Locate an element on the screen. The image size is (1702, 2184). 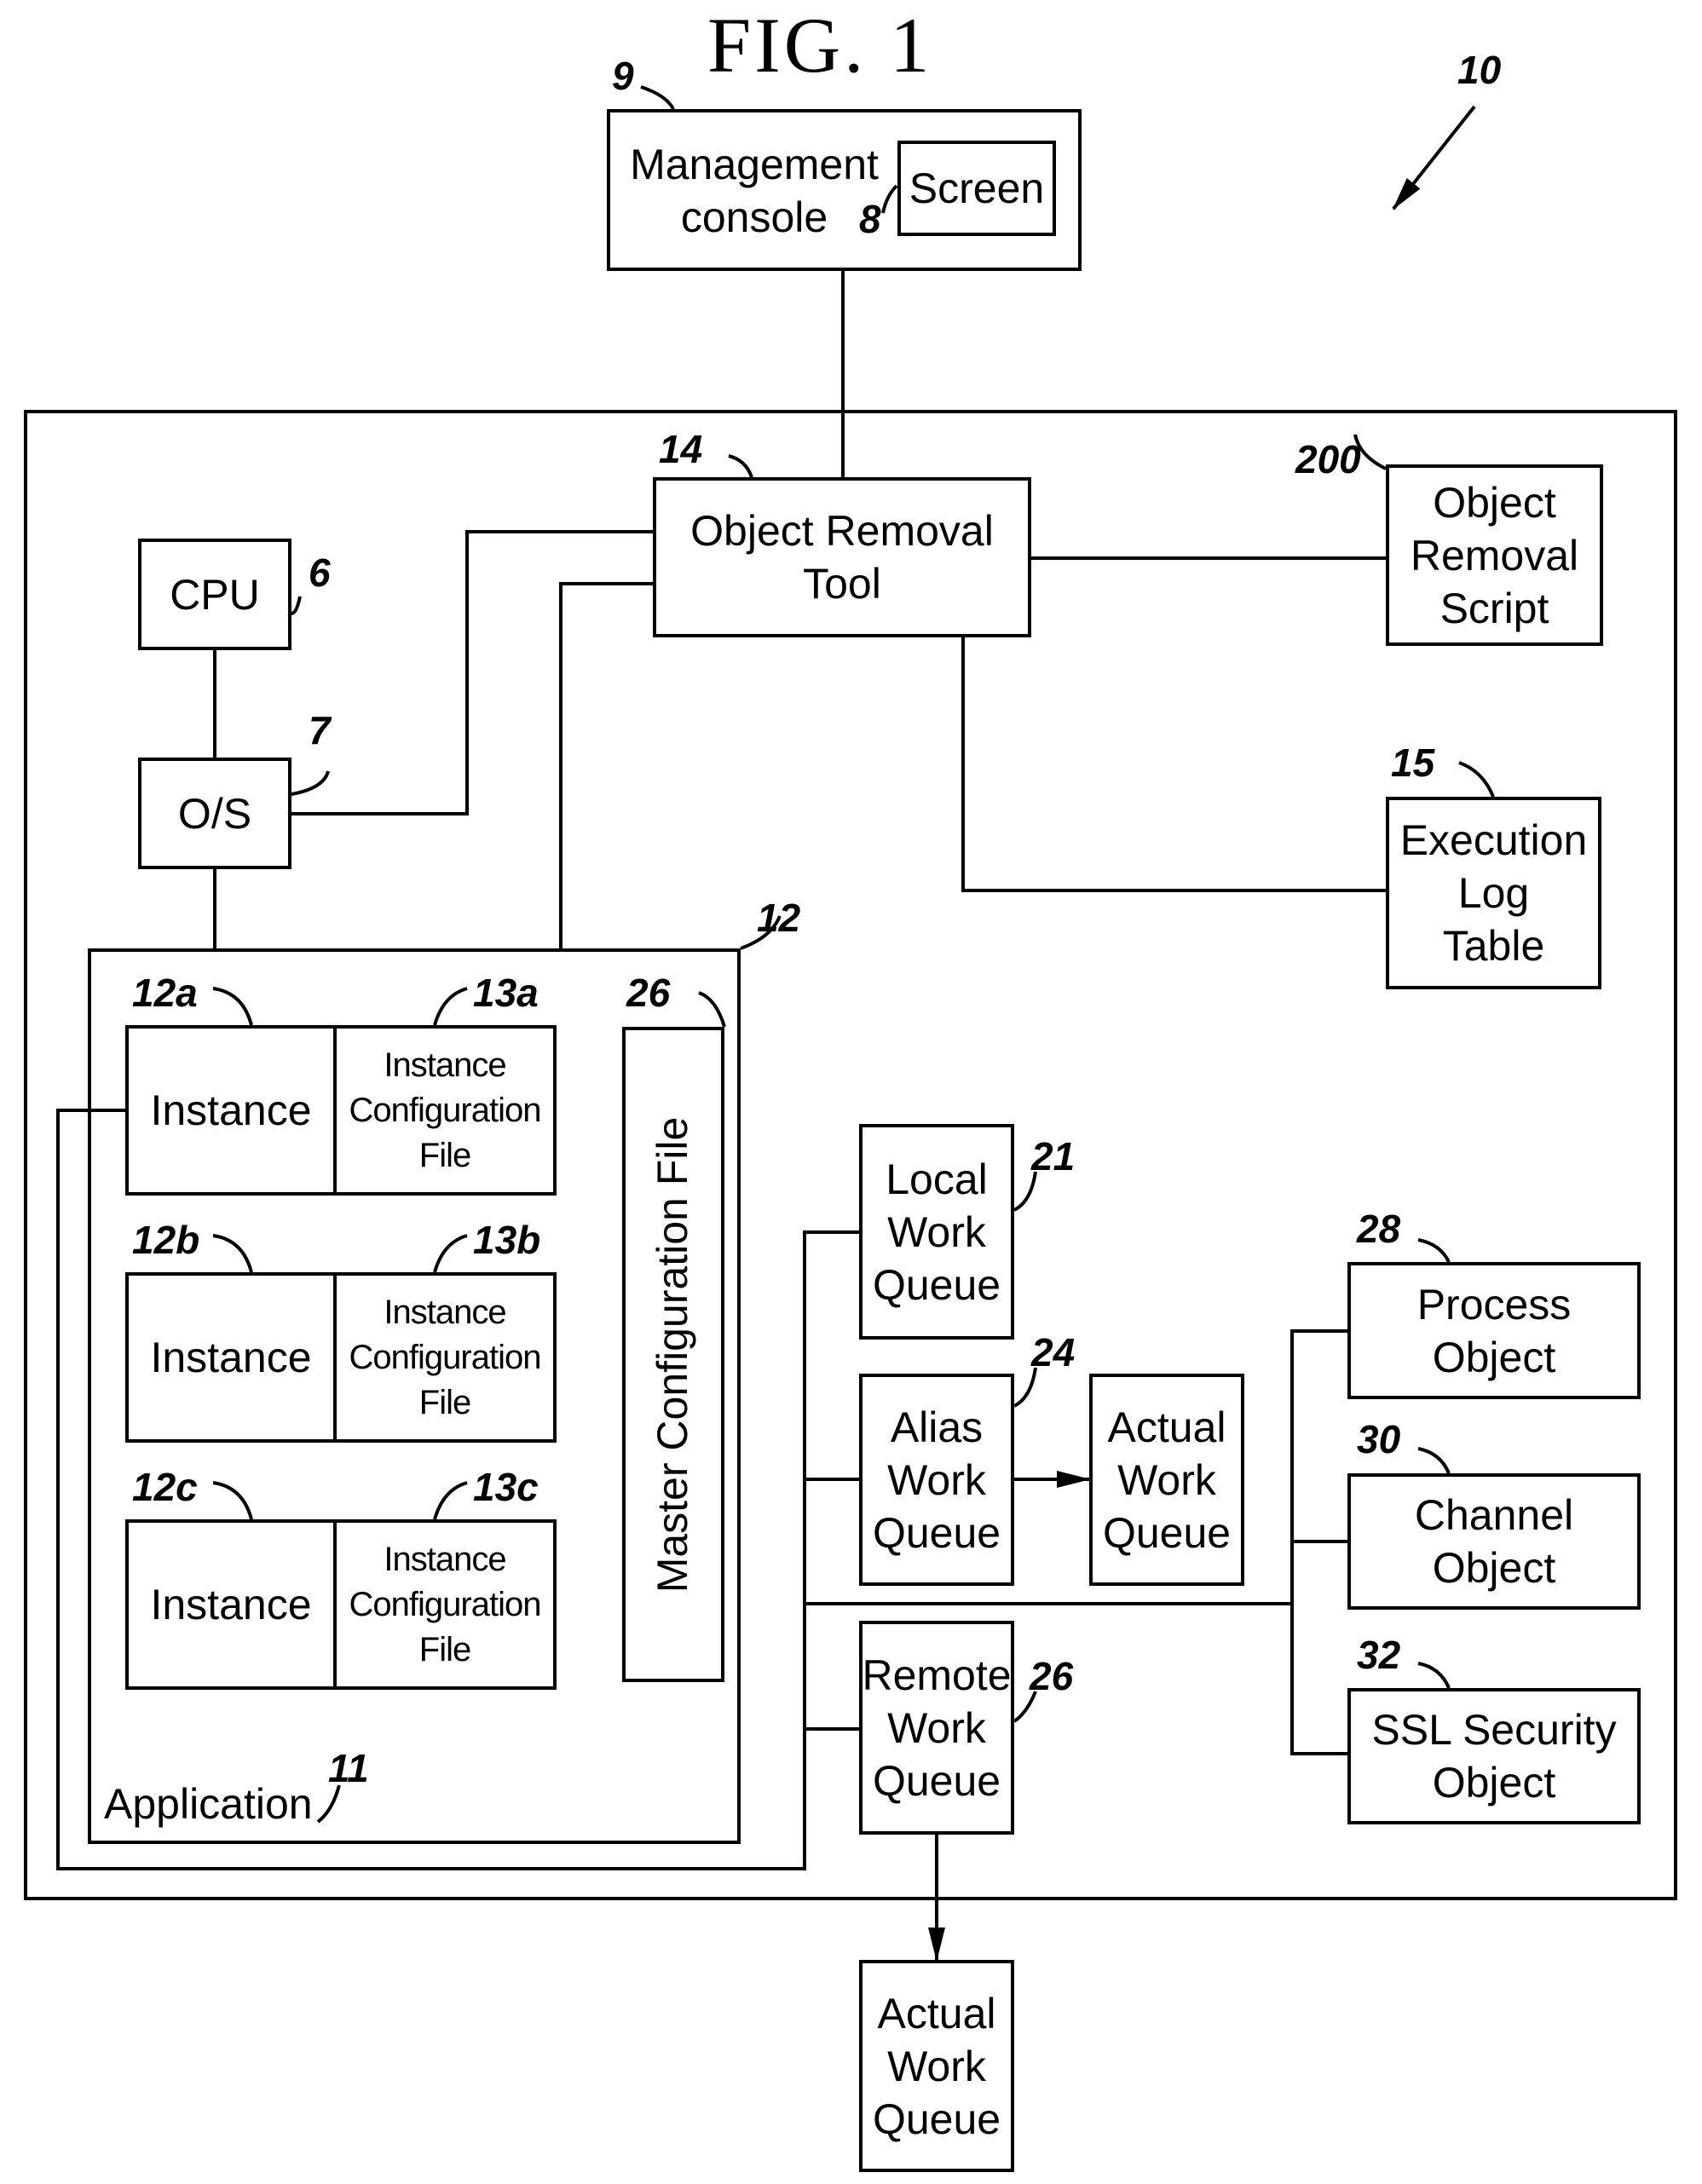
system-ref-label: 10 is located at coordinates (1479, 70).